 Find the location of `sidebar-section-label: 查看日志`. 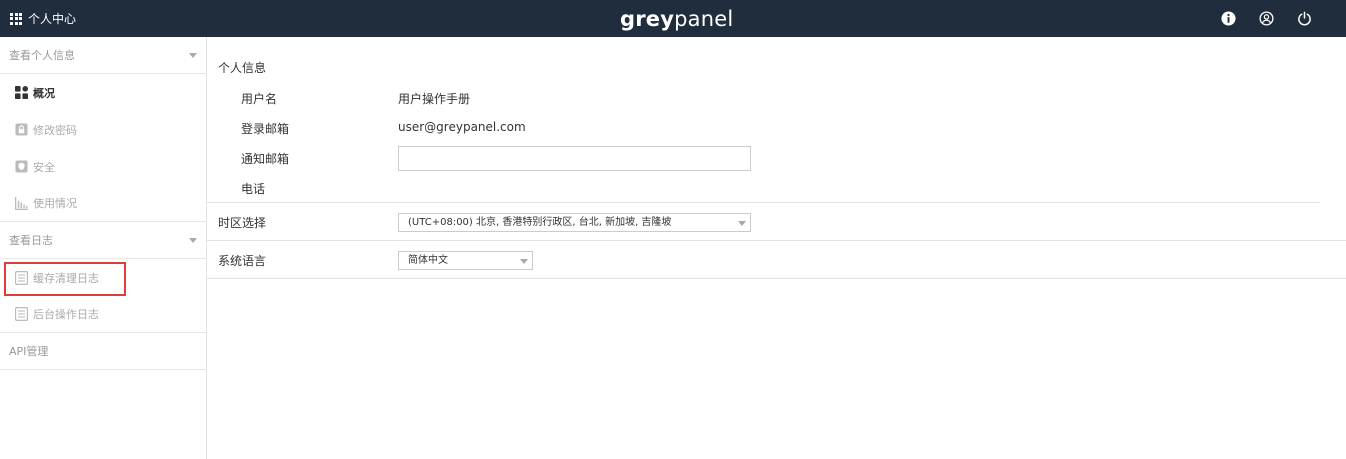

sidebar-section-label: 查看日志 is located at coordinates (31, 240).